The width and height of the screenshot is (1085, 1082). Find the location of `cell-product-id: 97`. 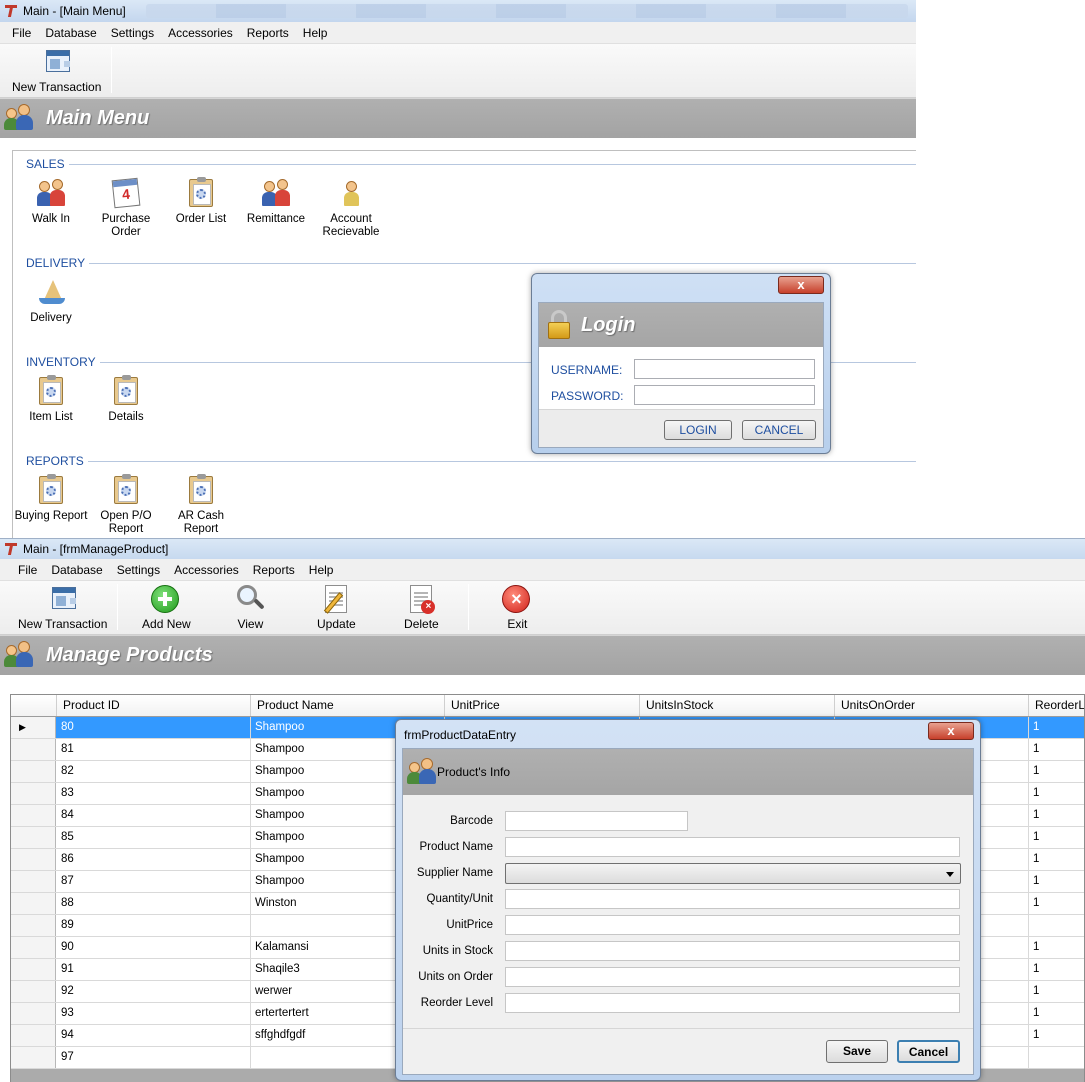

cell-product-id: 97 is located at coordinates (154, 1057).